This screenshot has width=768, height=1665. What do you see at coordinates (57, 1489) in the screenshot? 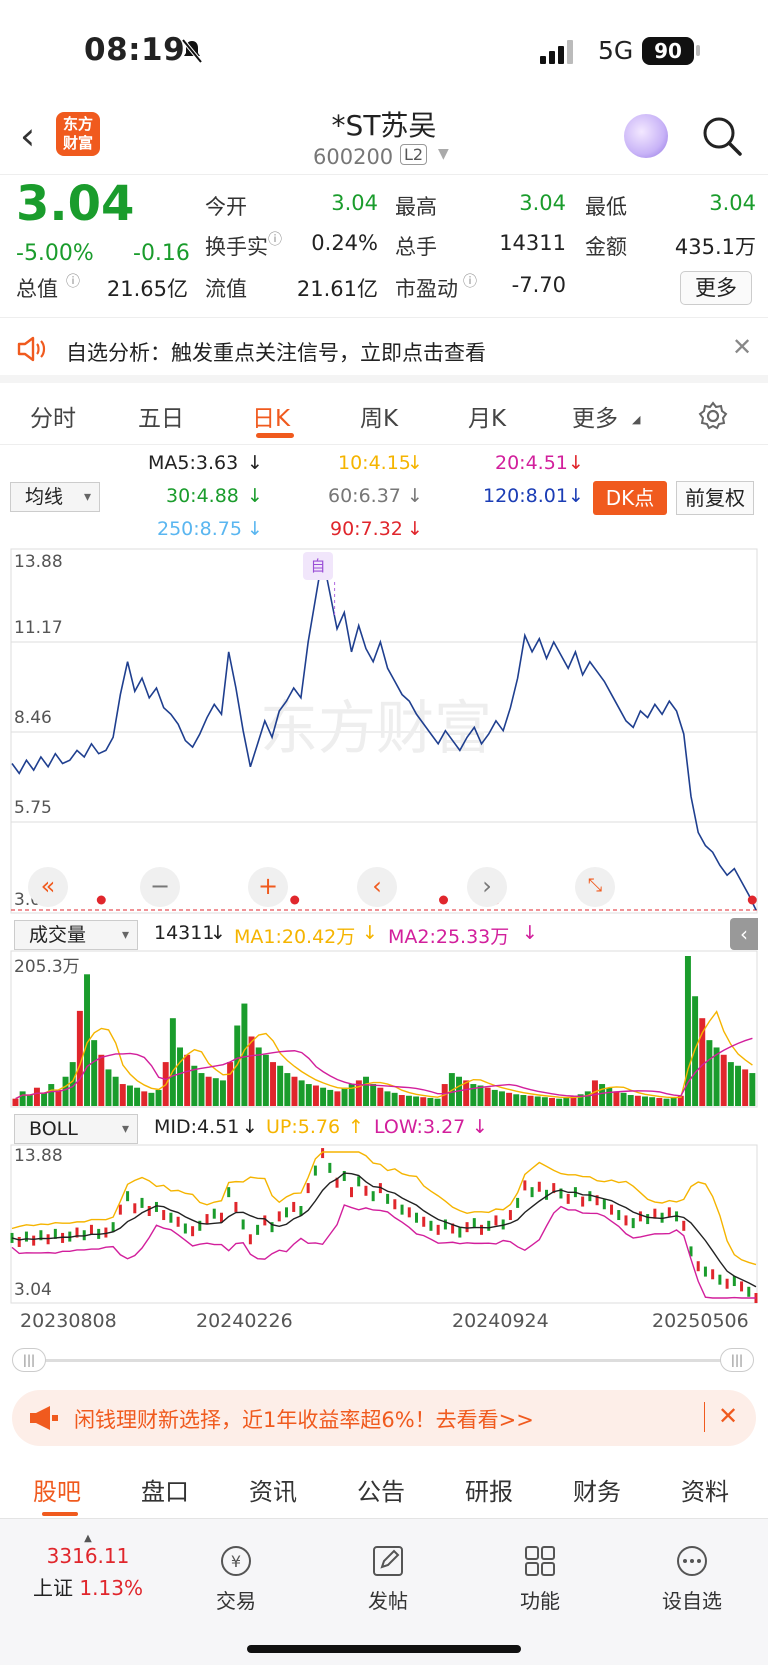
I see `tab-guba: 股吧` at bounding box center [57, 1489].